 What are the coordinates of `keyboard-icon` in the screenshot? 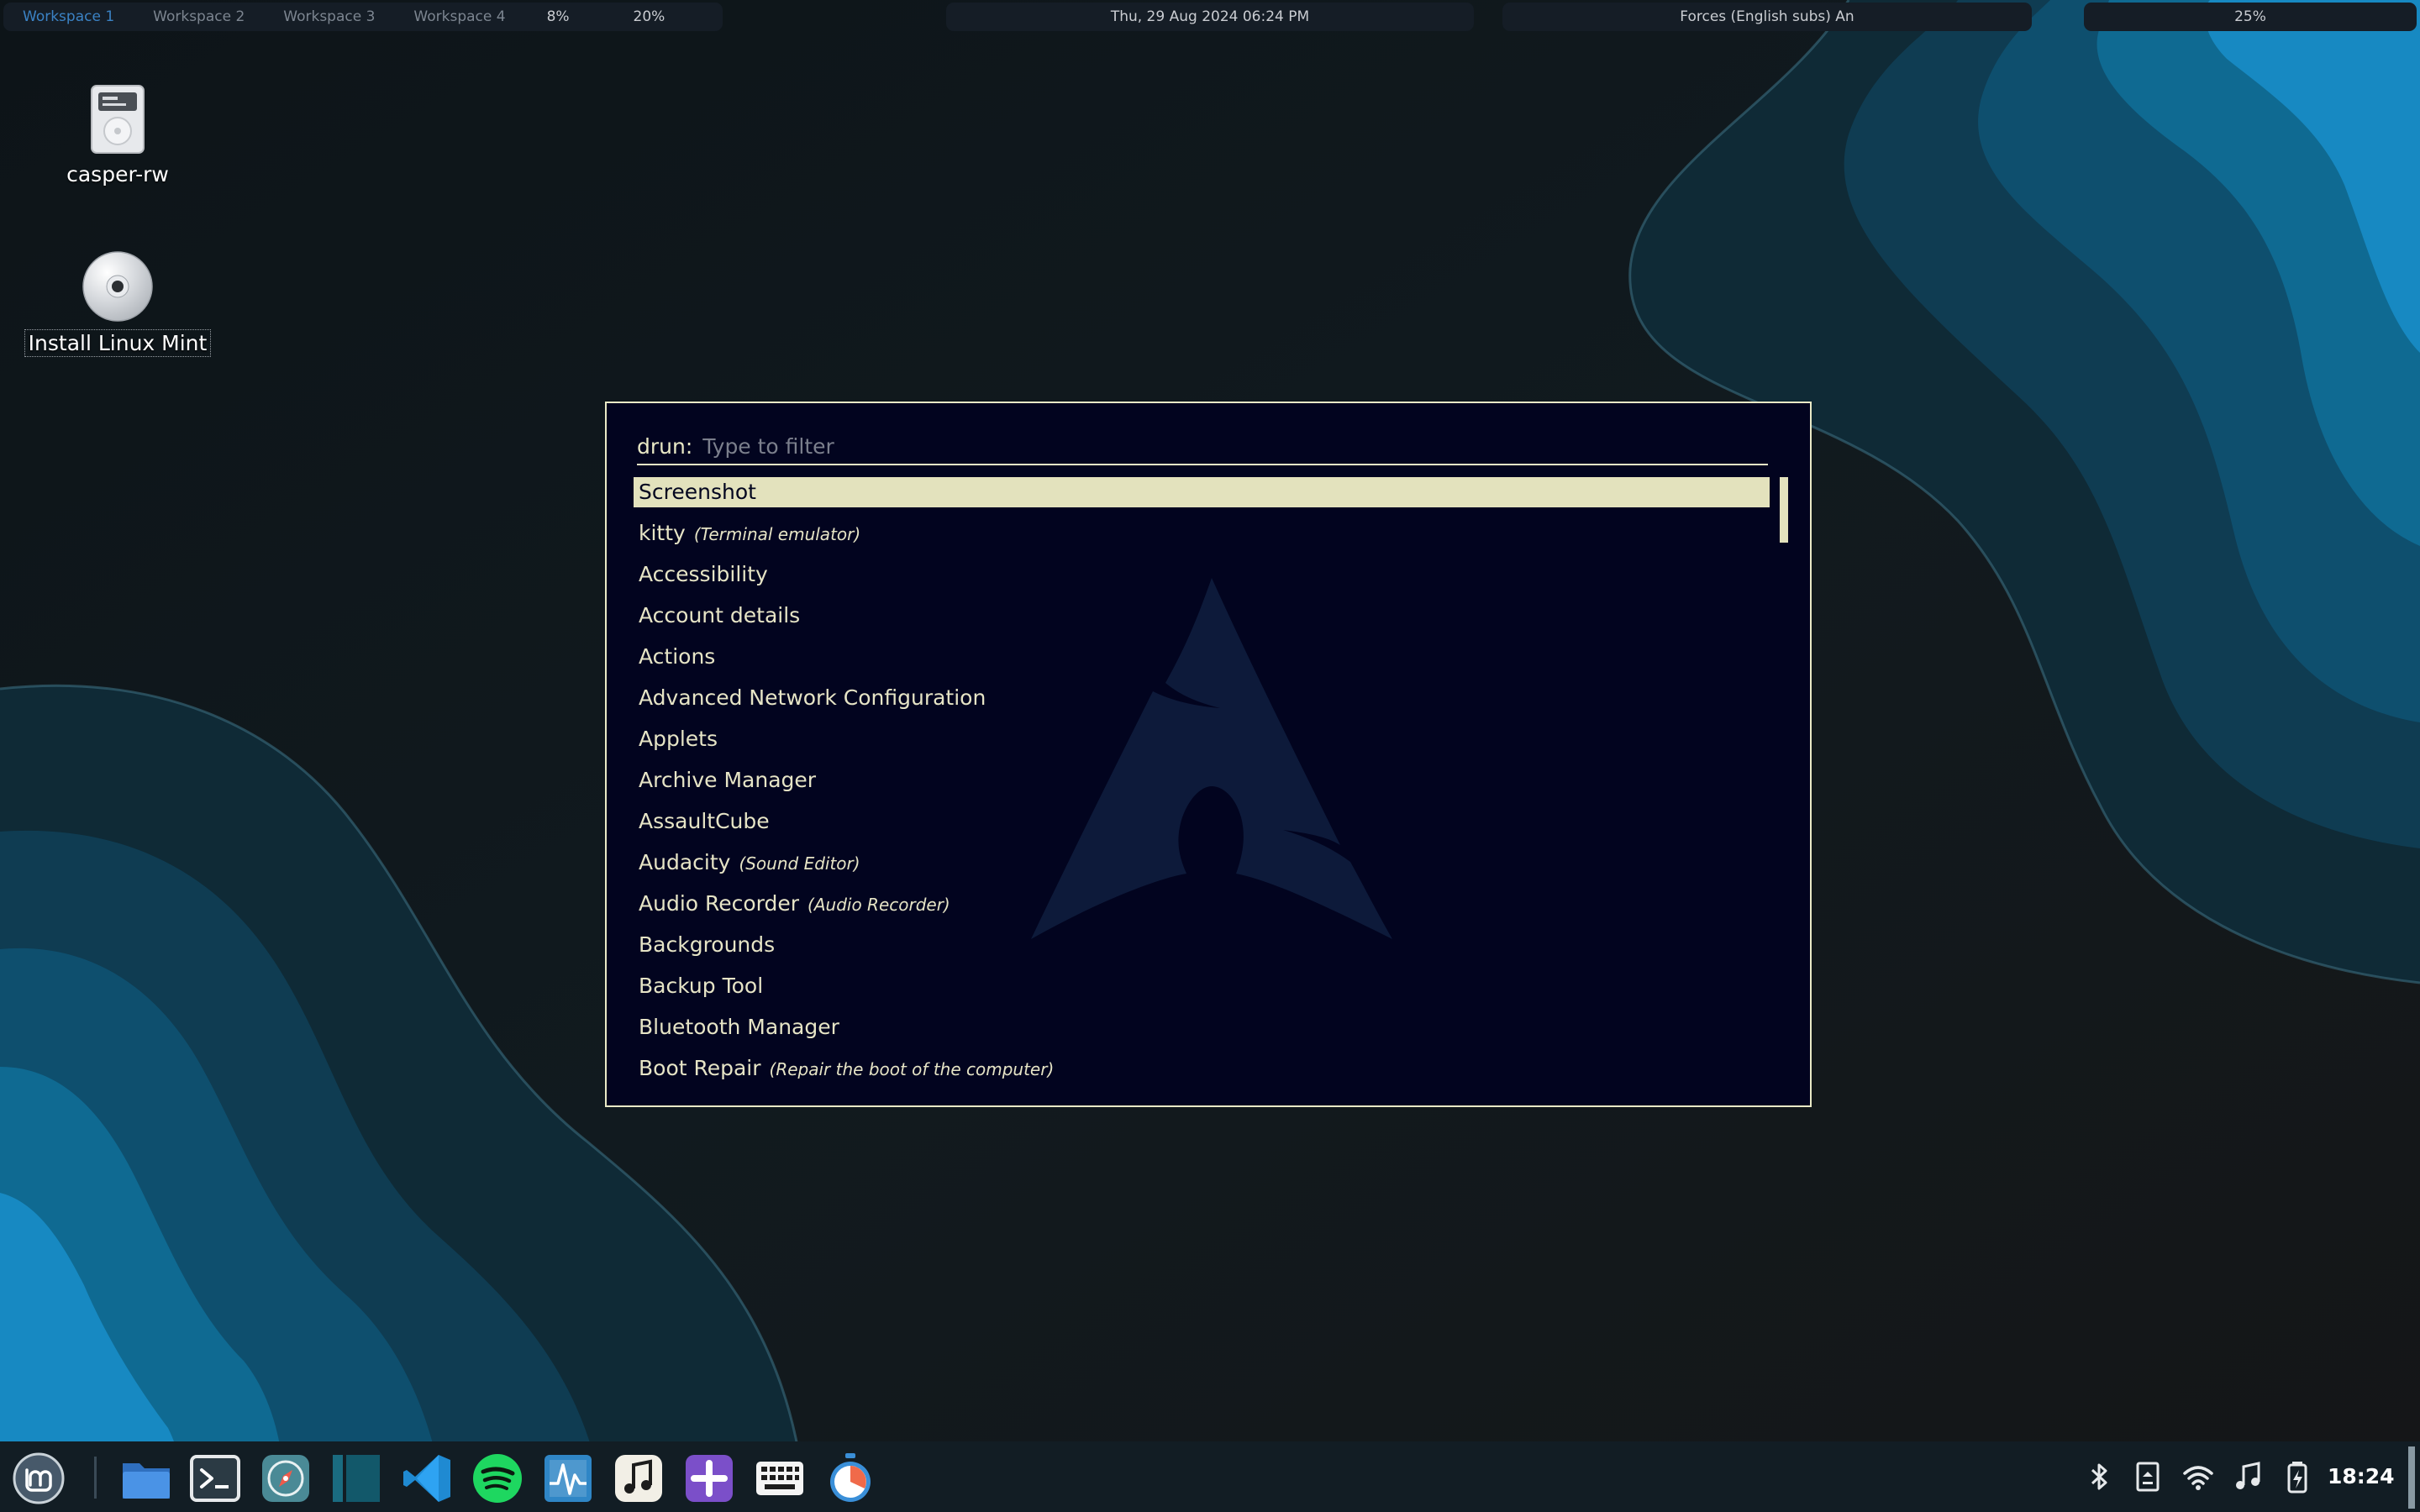 It's located at (780, 1478).